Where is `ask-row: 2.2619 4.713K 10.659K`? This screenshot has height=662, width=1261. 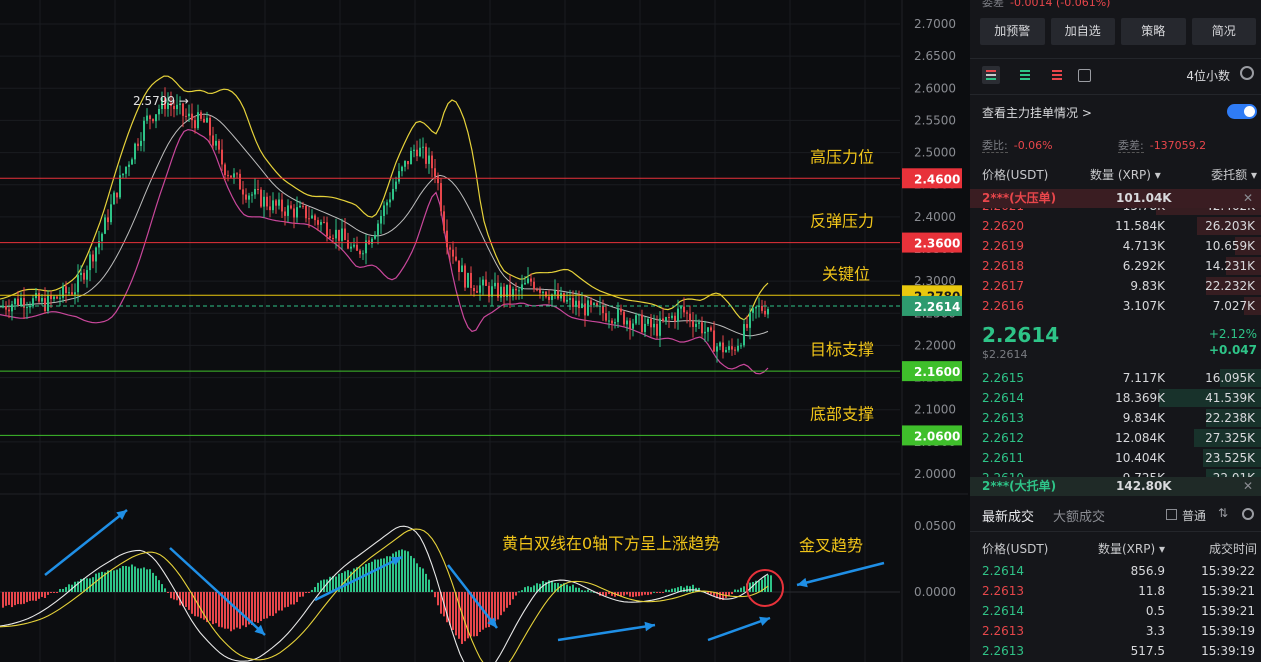 ask-row: 2.2619 4.713K 10.659K is located at coordinates (1115, 246).